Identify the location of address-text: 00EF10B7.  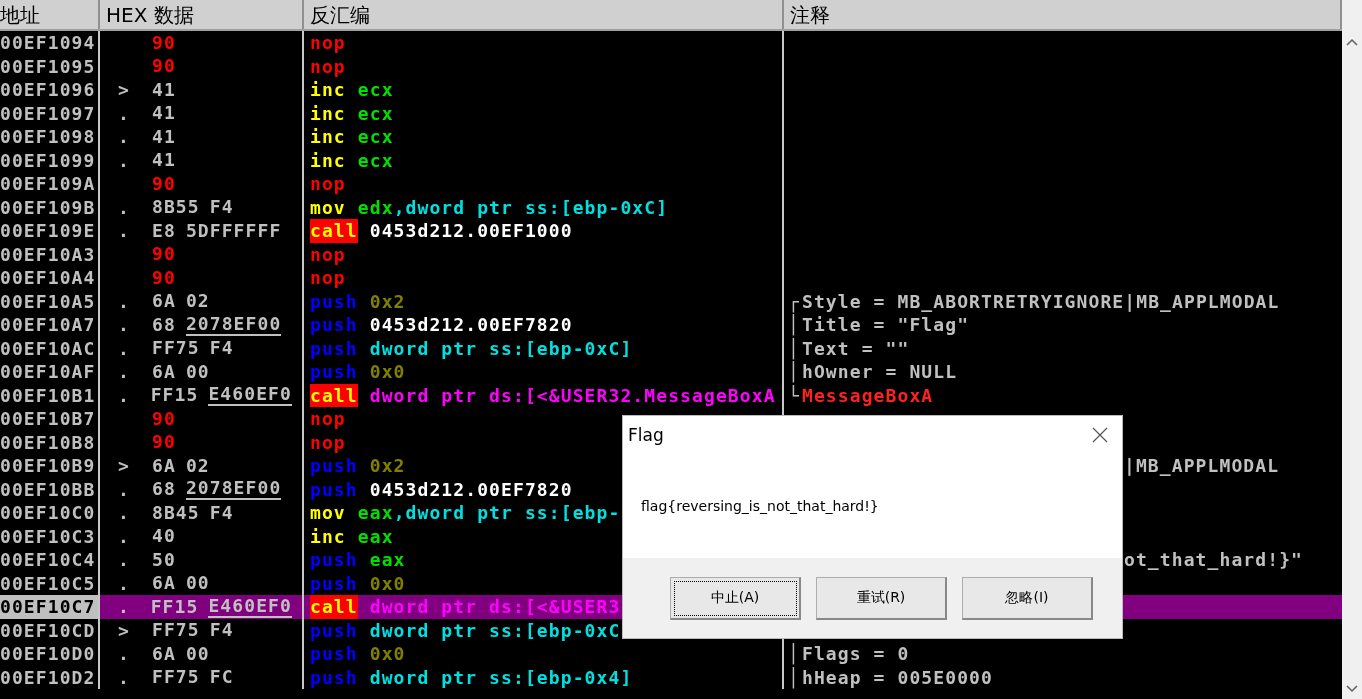
(48, 419).